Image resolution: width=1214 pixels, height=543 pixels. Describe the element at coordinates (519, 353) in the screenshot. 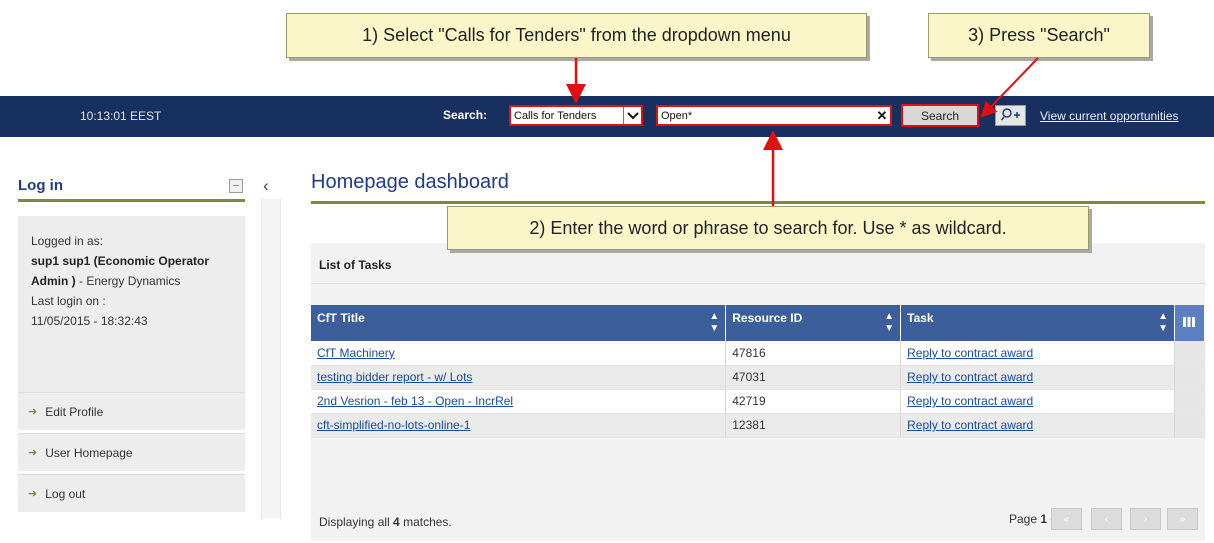

I see `cft-title-cell: CfT Machinery` at that location.